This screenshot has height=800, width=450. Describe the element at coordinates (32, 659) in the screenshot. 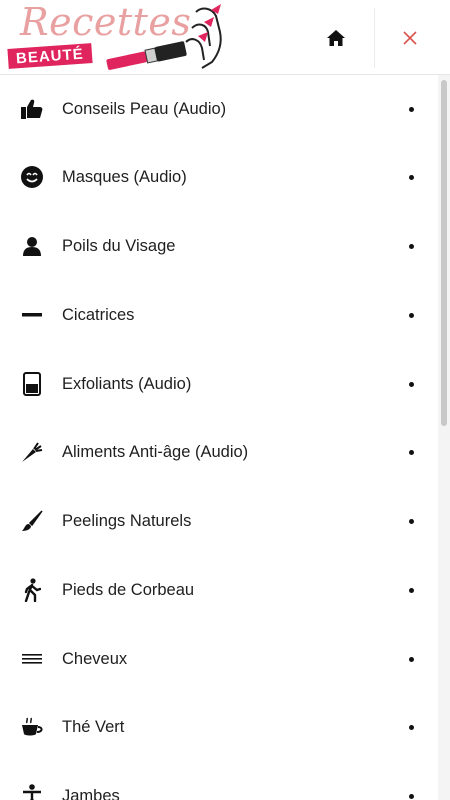

I see `lines-icon` at that location.